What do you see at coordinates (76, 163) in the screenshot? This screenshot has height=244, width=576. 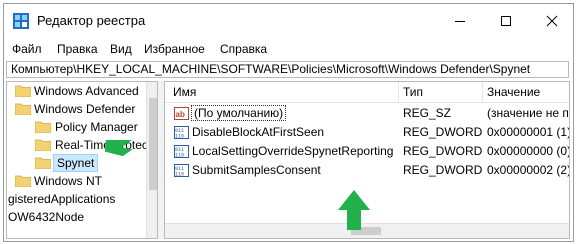 I see `tree-item-label: Spynet` at bounding box center [76, 163].